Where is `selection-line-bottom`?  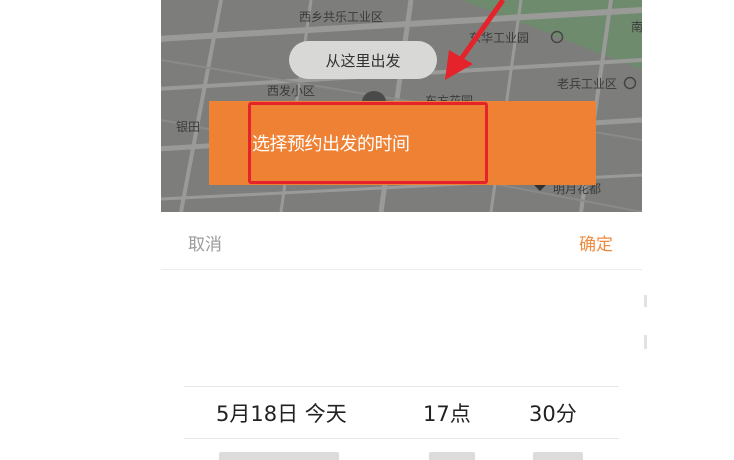 selection-line-bottom is located at coordinates (401, 438).